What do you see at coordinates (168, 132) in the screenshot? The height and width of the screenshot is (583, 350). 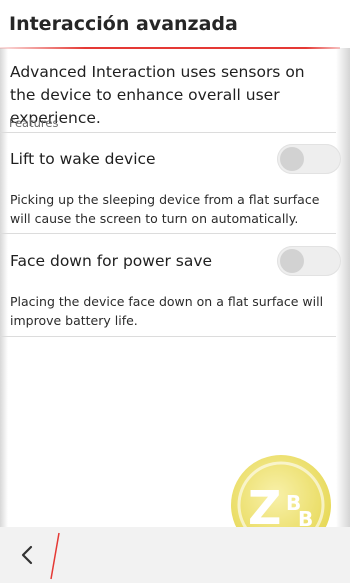 I see `section-divider` at bounding box center [168, 132].